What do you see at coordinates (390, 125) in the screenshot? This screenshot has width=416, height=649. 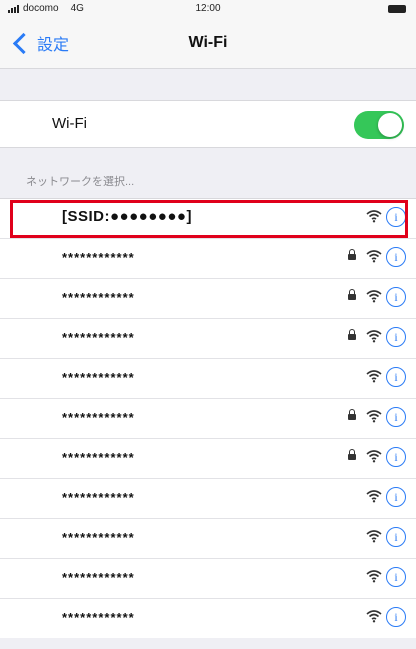 I see `toggle-knob` at bounding box center [390, 125].